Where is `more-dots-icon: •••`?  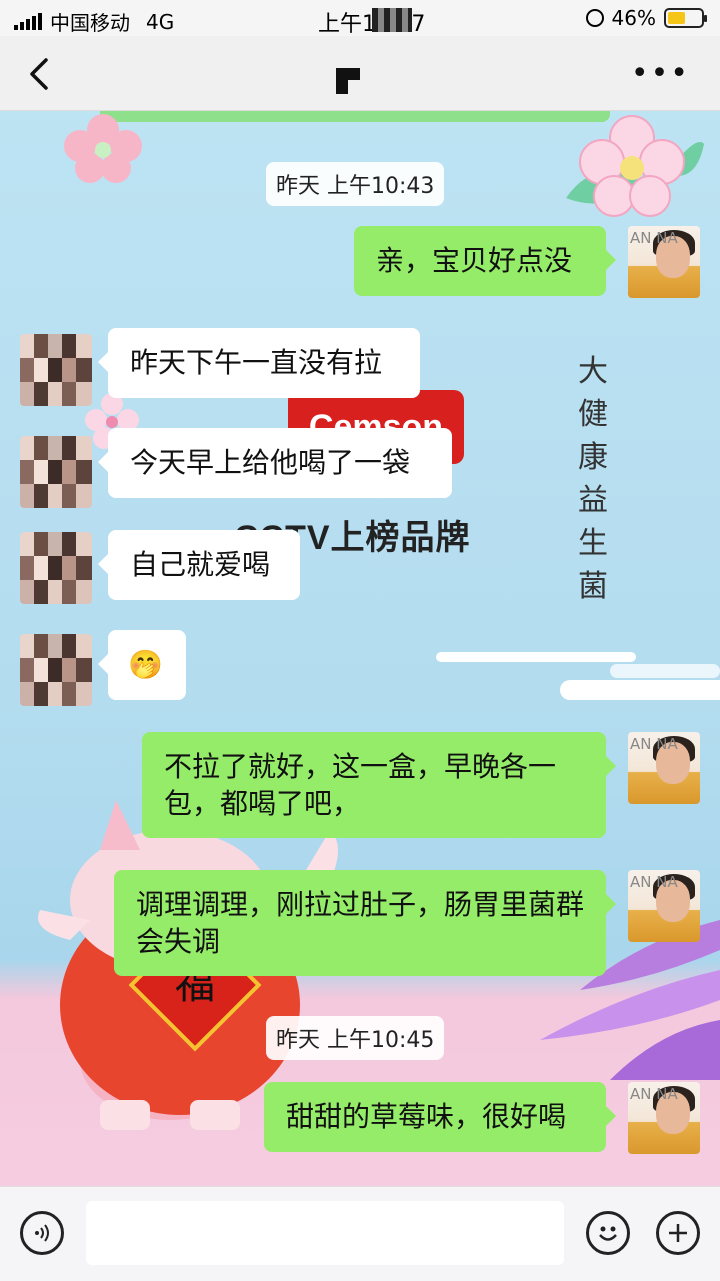 more-dots-icon: ••• is located at coordinates (660, 74).